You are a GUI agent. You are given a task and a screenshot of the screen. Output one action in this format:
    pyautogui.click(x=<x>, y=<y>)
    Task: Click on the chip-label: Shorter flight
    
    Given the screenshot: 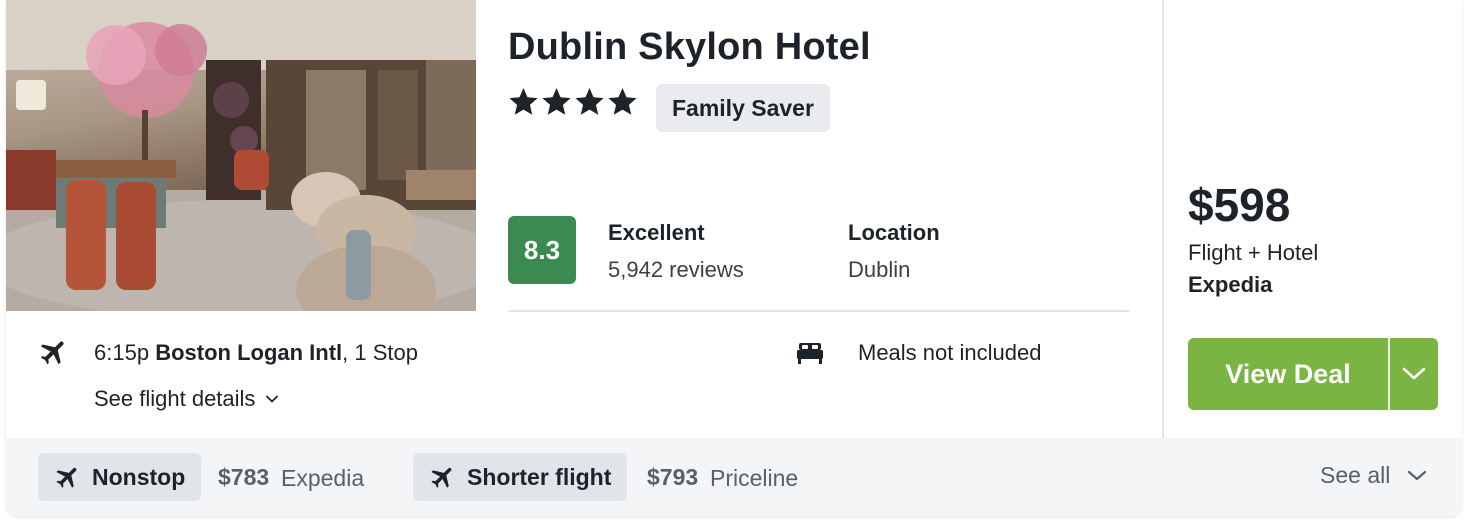 What is the action you would take?
    pyautogui.click(x=539, y=476)
    